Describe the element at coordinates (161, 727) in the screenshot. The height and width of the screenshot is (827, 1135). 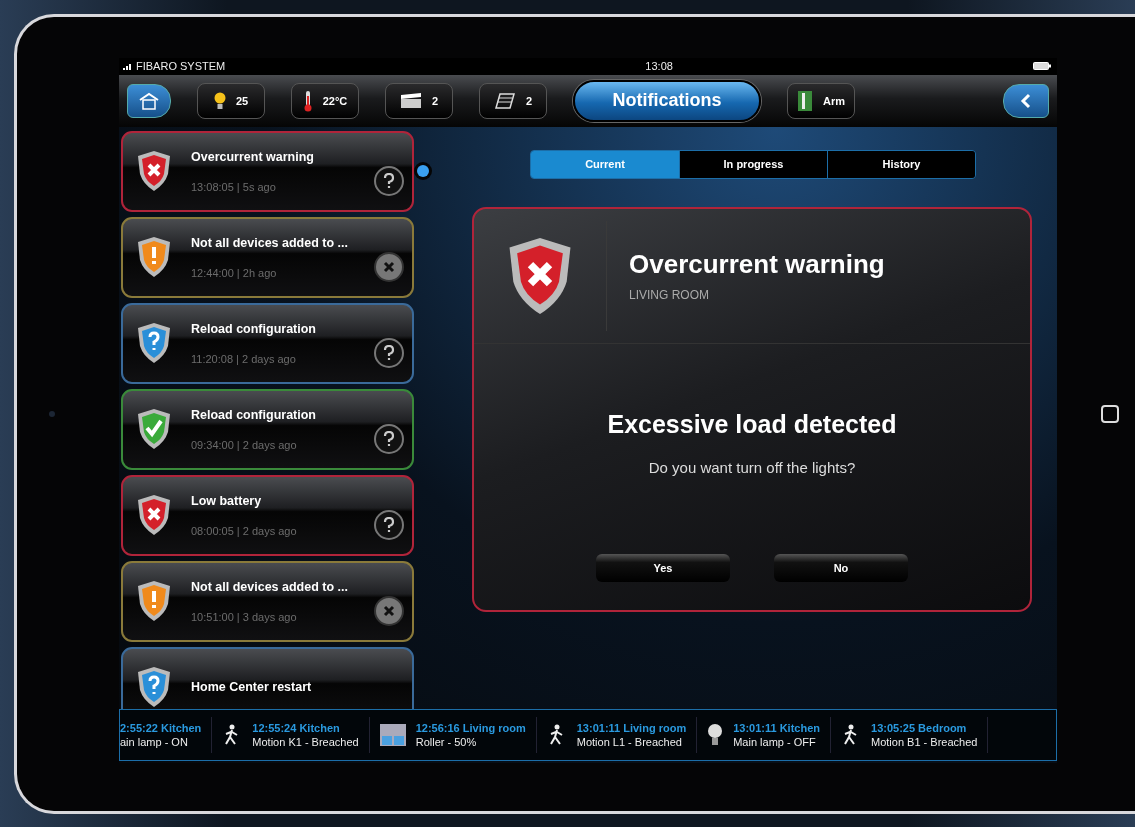
I see `event-time: 2:55:22 Kitchen` at that location.